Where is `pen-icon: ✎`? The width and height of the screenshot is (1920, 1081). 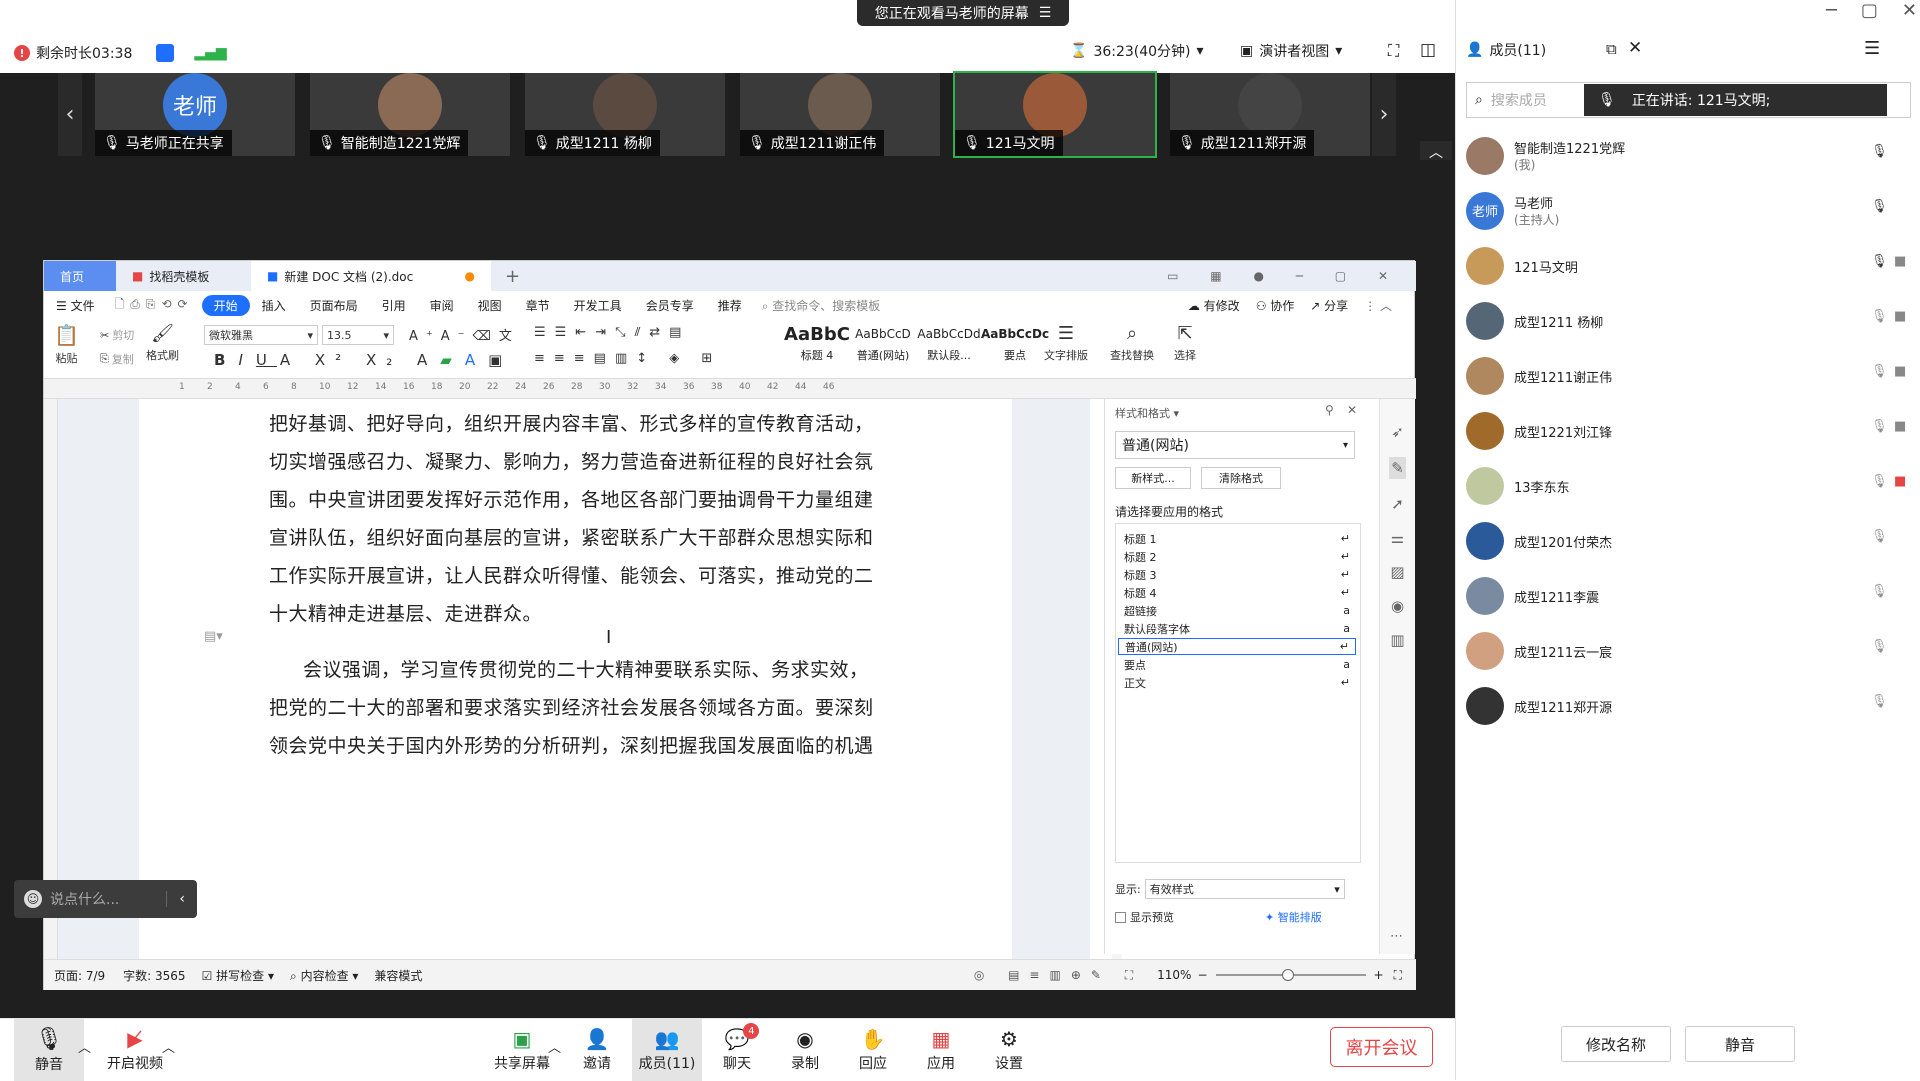
pen-icon: ✎ is located at coordinates (1397, 468).